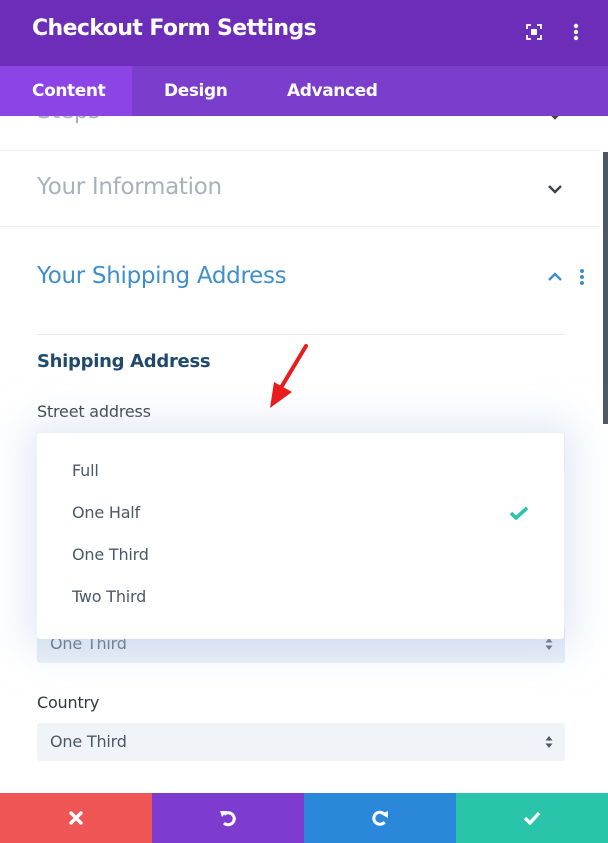 This screenshot has height=843, width=608. Describe the element at coordinates (124, 361) in the screenshot. I see `group-title: Shipping Address` at that location.